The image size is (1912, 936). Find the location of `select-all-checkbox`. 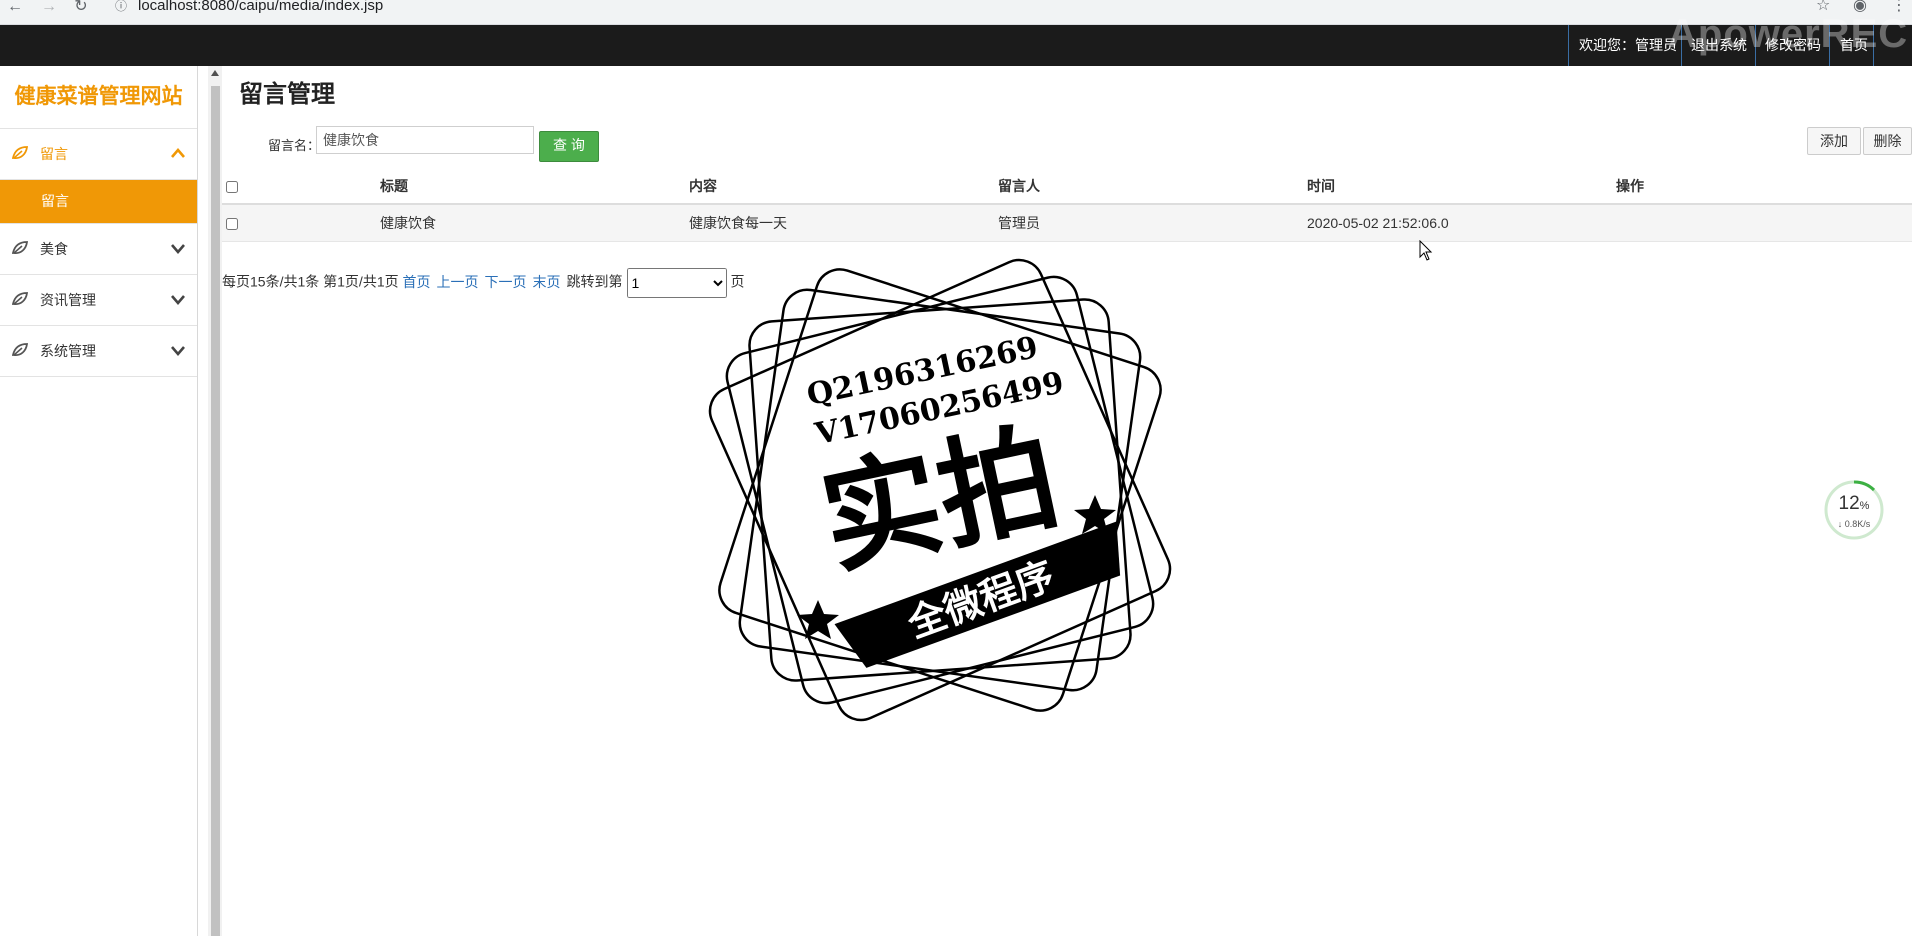

select-all-checkbox is located at coordinates (232, 187).